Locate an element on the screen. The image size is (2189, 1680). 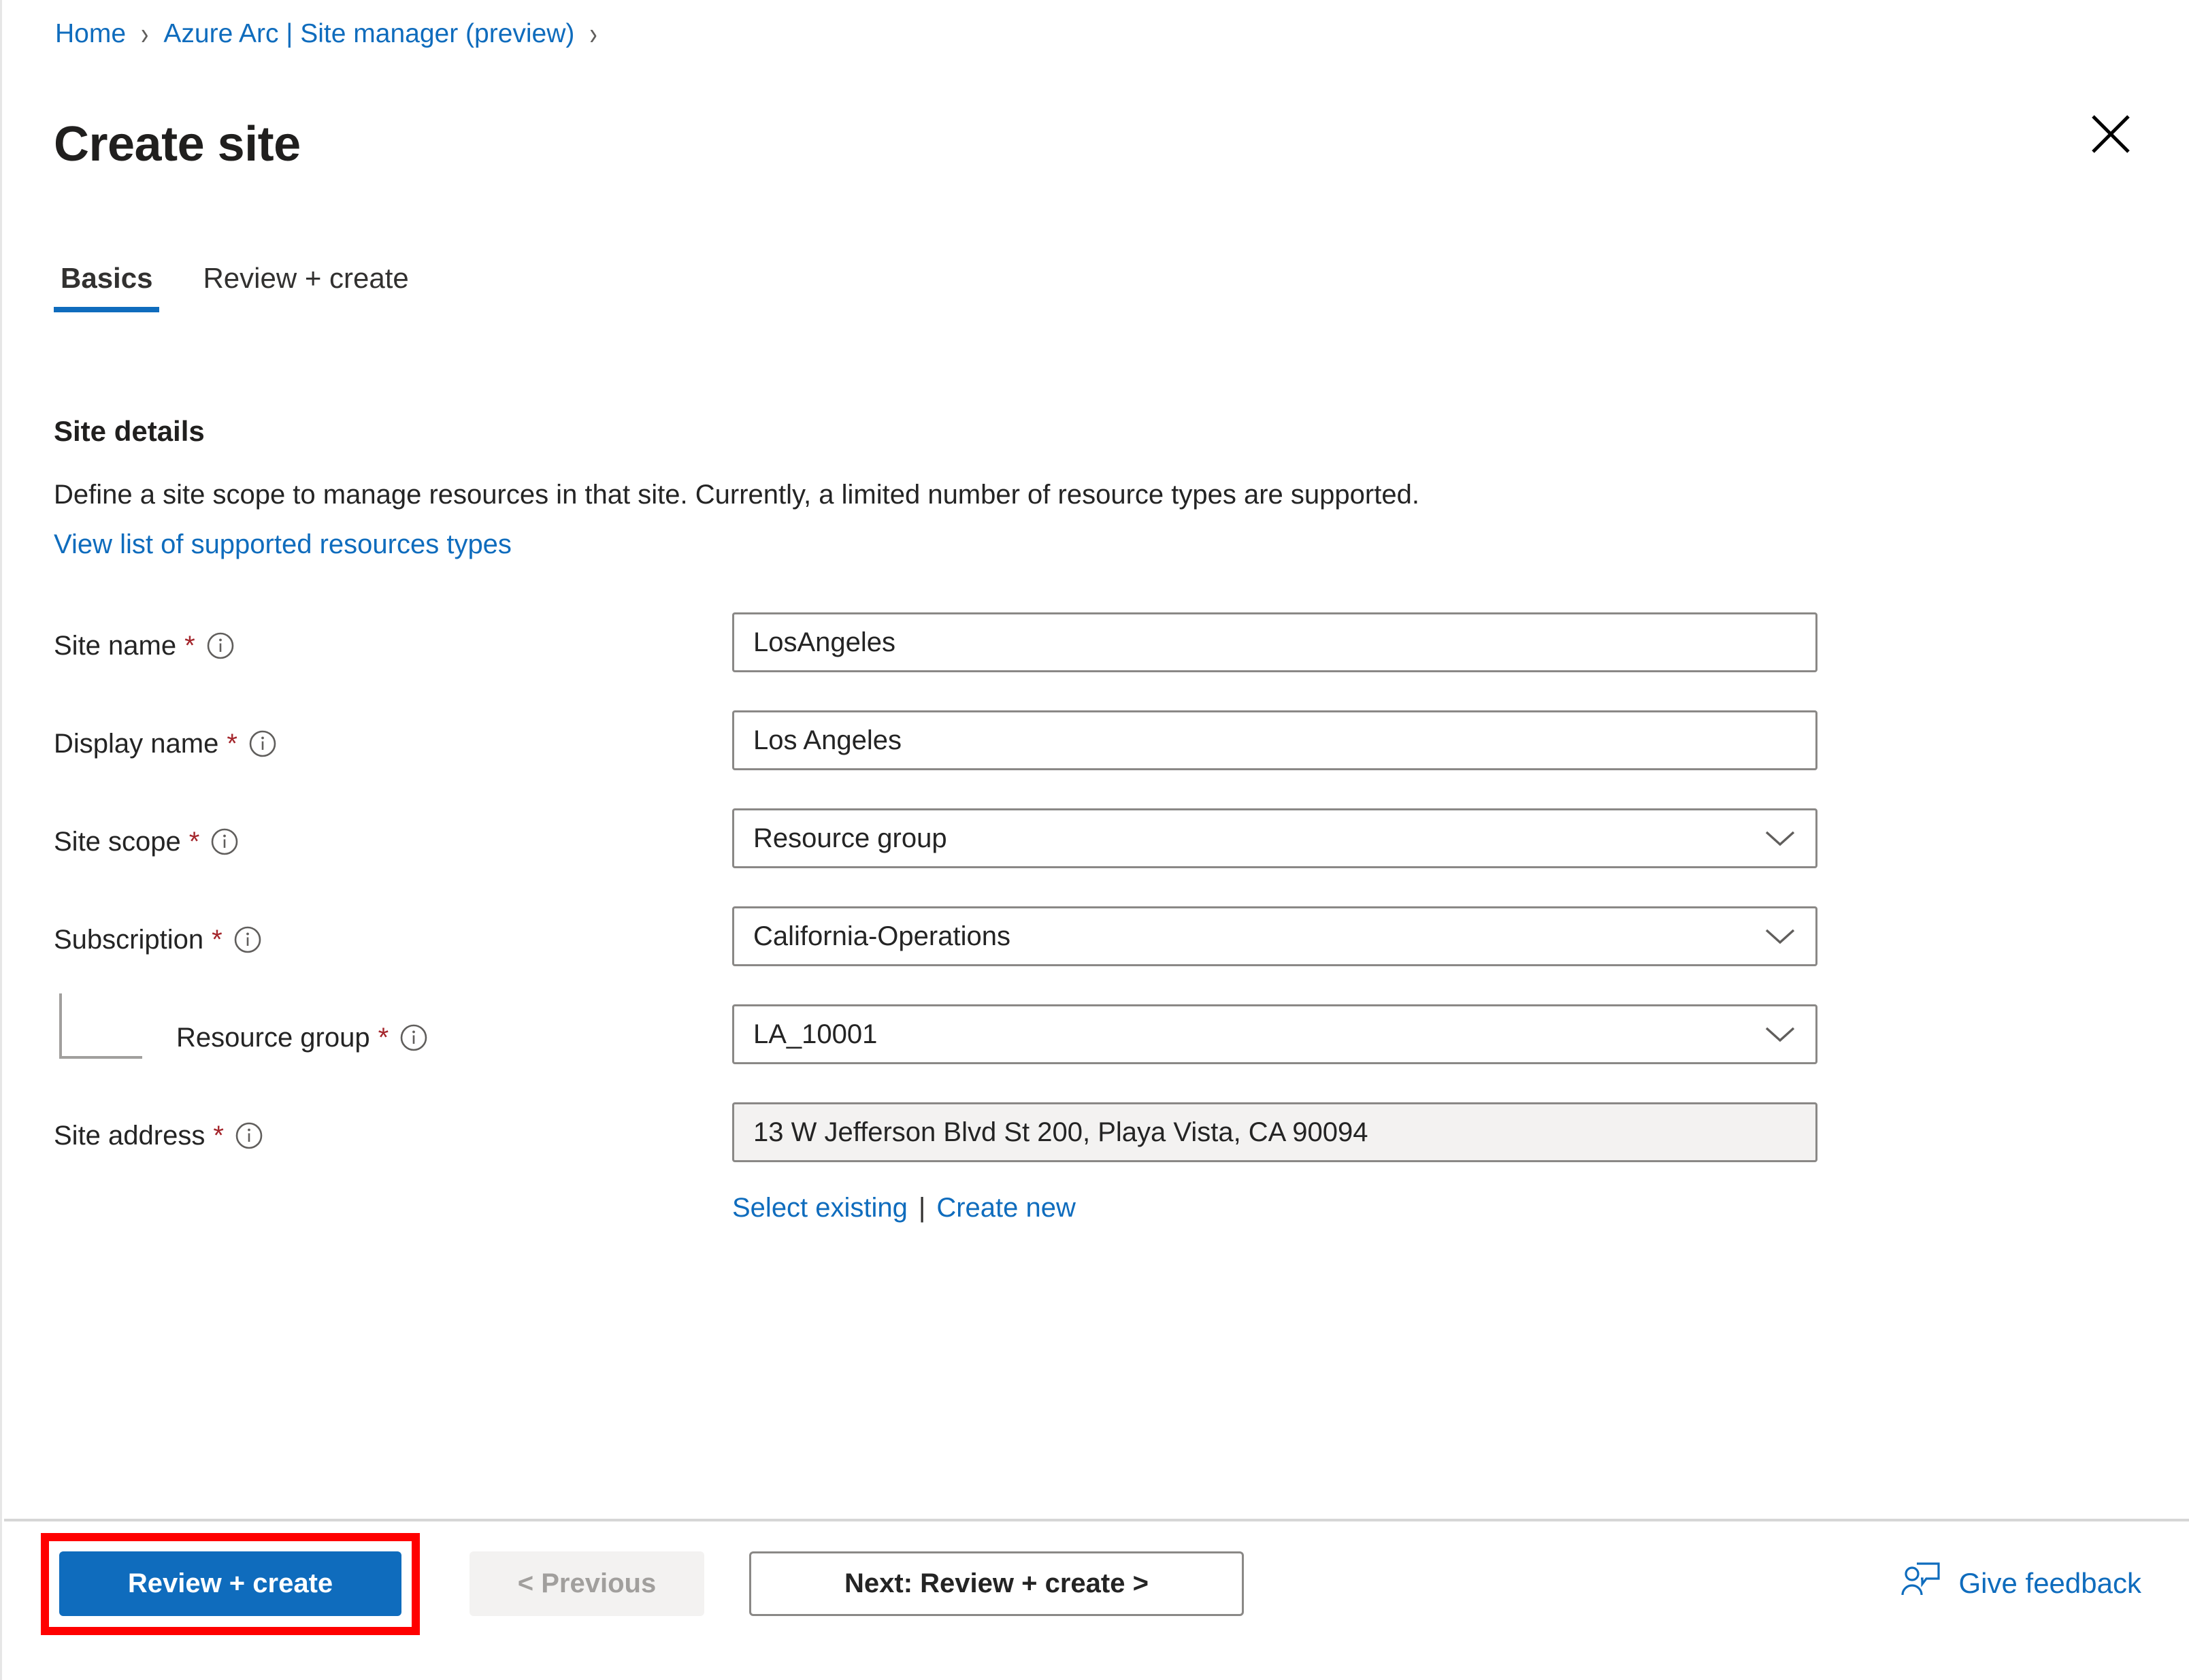
label-site-scope: Site scope * is located at coordinates (146, 841).